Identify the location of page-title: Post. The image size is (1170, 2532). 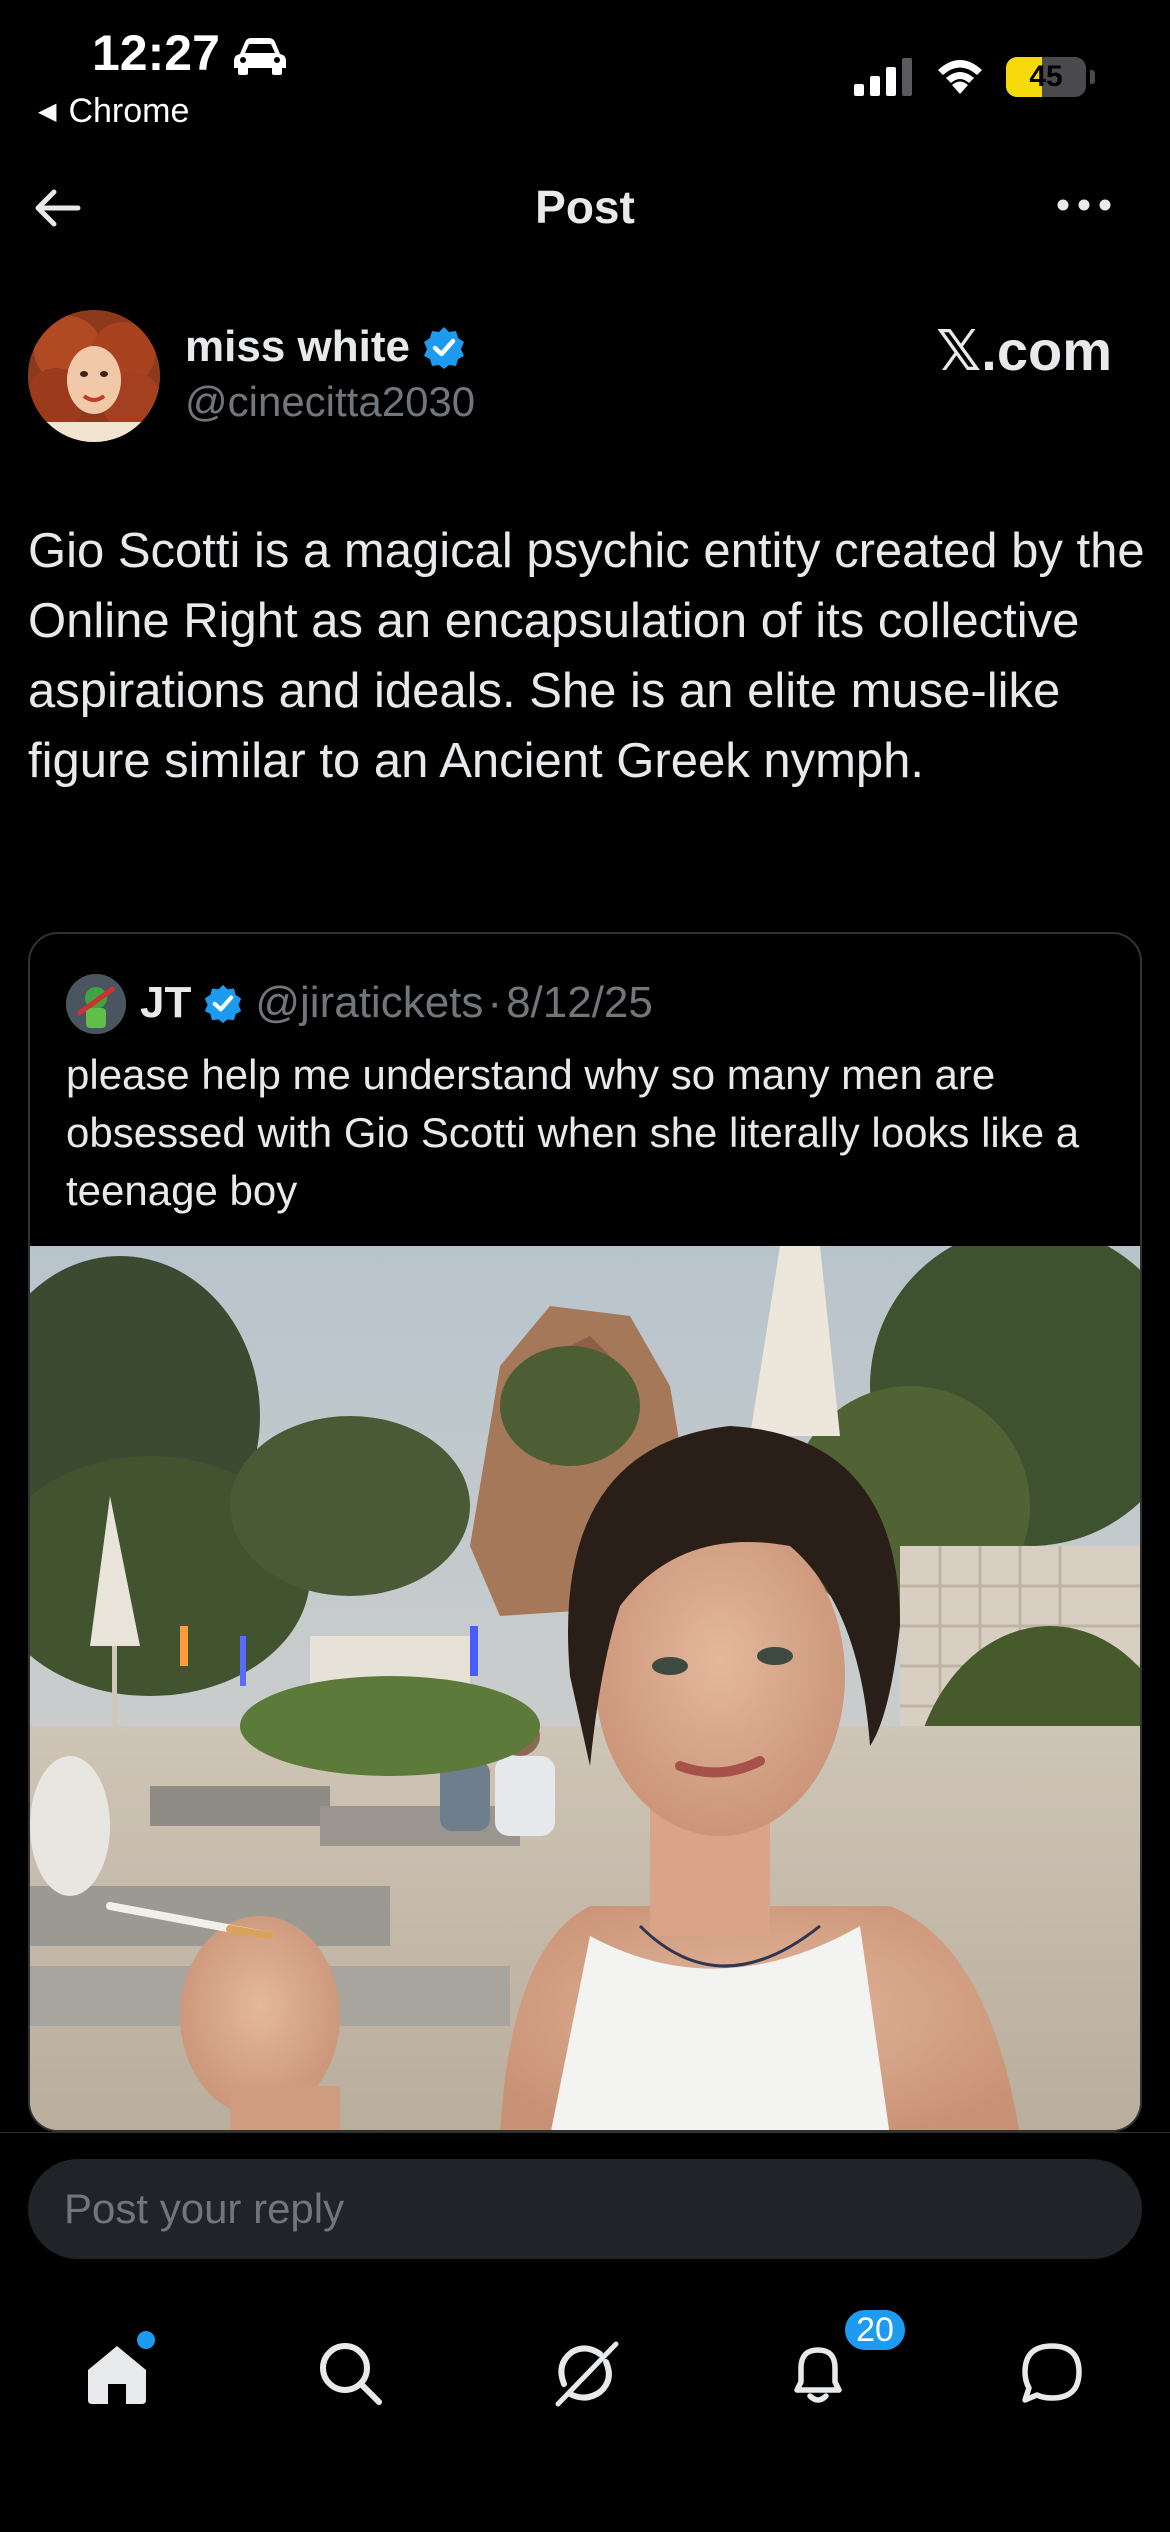
(585, 207).